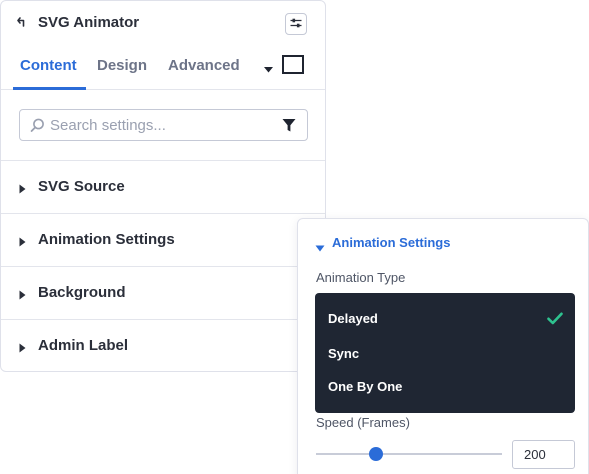  What do you see at coordinates (106, 239) in the screenshot?
I see `section-label: Animation Settings` at bounding box center [106, 239].